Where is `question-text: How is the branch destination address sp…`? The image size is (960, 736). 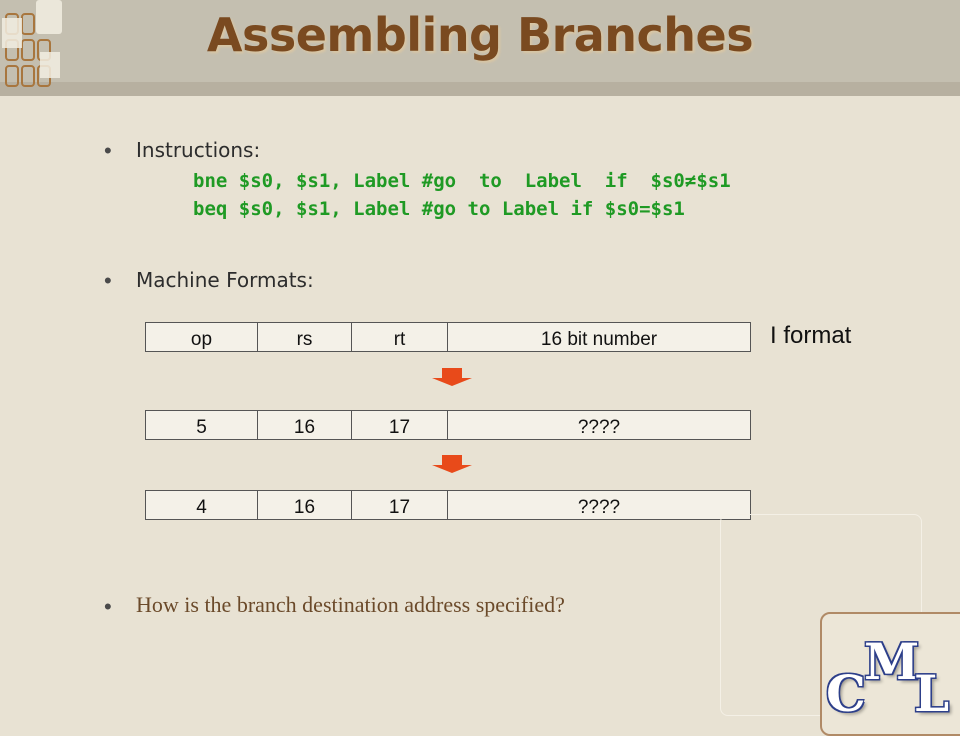
question-text: How is the branch destination address sp… is located at coordinates (350, 604).